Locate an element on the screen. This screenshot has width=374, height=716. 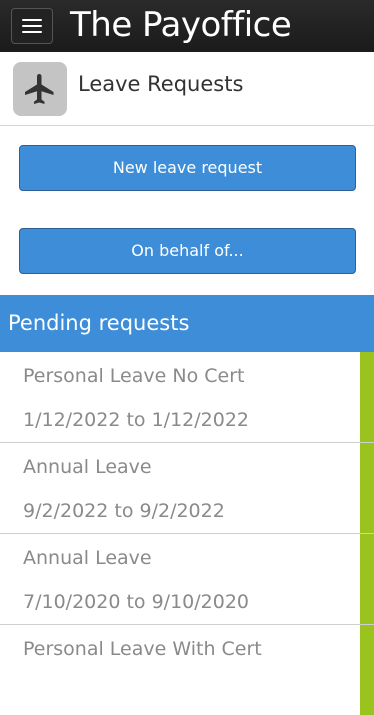
pending-requests-header: Pending requests is located at coordinates (187, 323).